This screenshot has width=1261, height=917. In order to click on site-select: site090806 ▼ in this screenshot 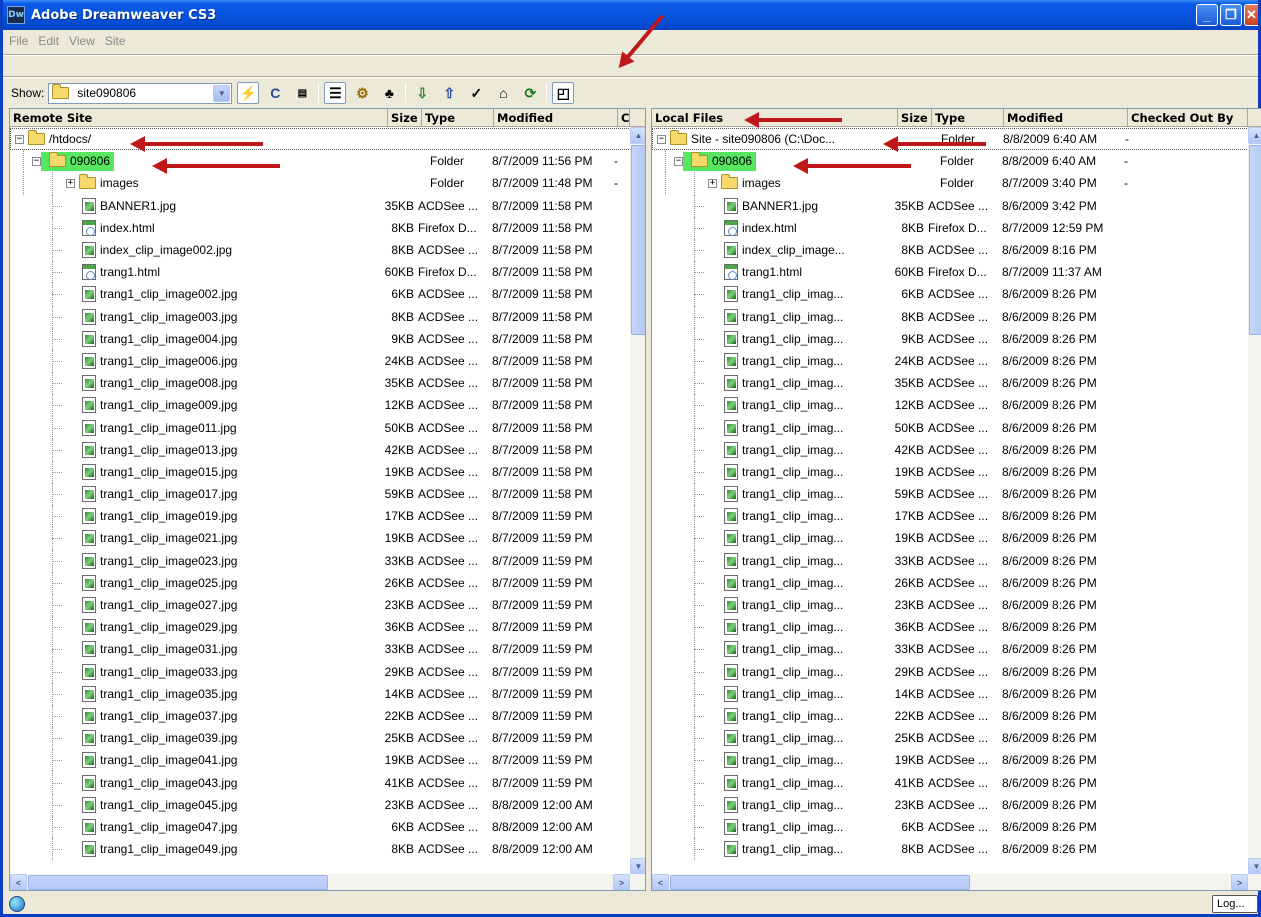, I will do `click(140, 93)`.